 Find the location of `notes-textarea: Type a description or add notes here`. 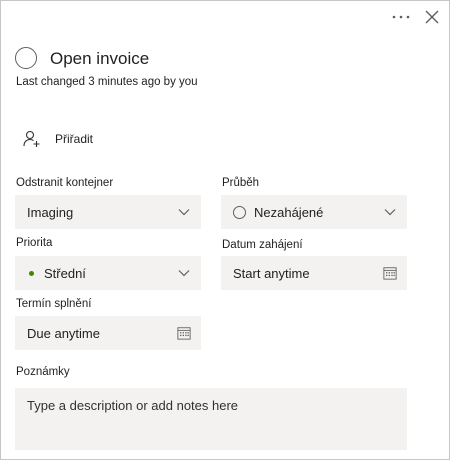

notes-textarea: Type a description or add notes here is located at coordinates (211, 419).